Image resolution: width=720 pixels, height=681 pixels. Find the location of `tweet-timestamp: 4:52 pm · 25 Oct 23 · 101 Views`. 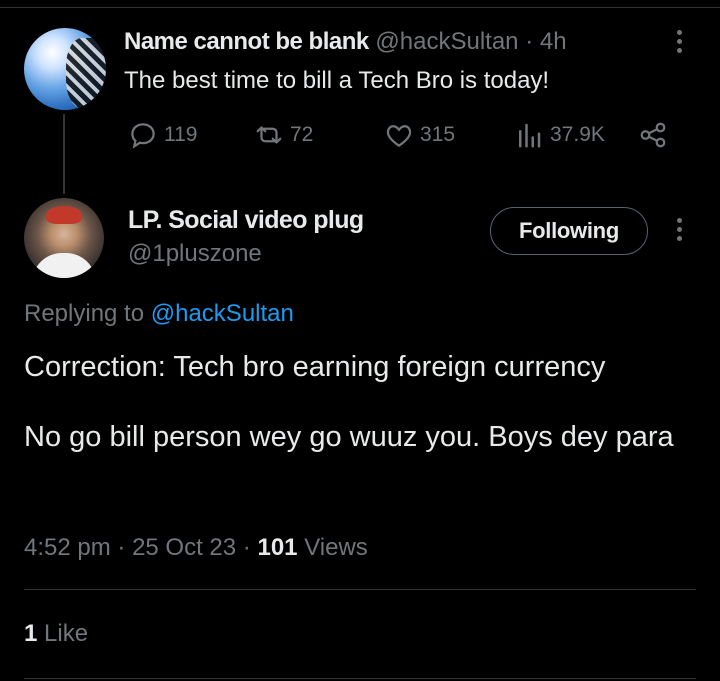

tweet-timestamp: 4:52 pm · 25 Oct 23 · 101 Views is located at coordinates (196, 548).